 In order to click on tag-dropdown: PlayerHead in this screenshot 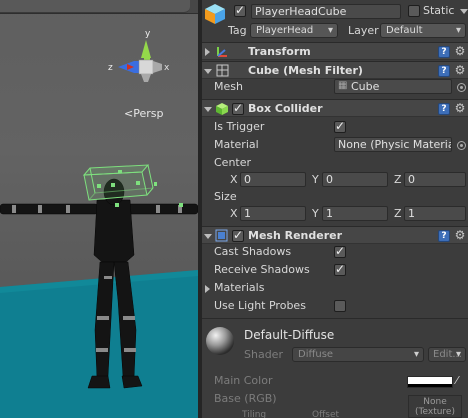, I will do `click(294, 30)`.